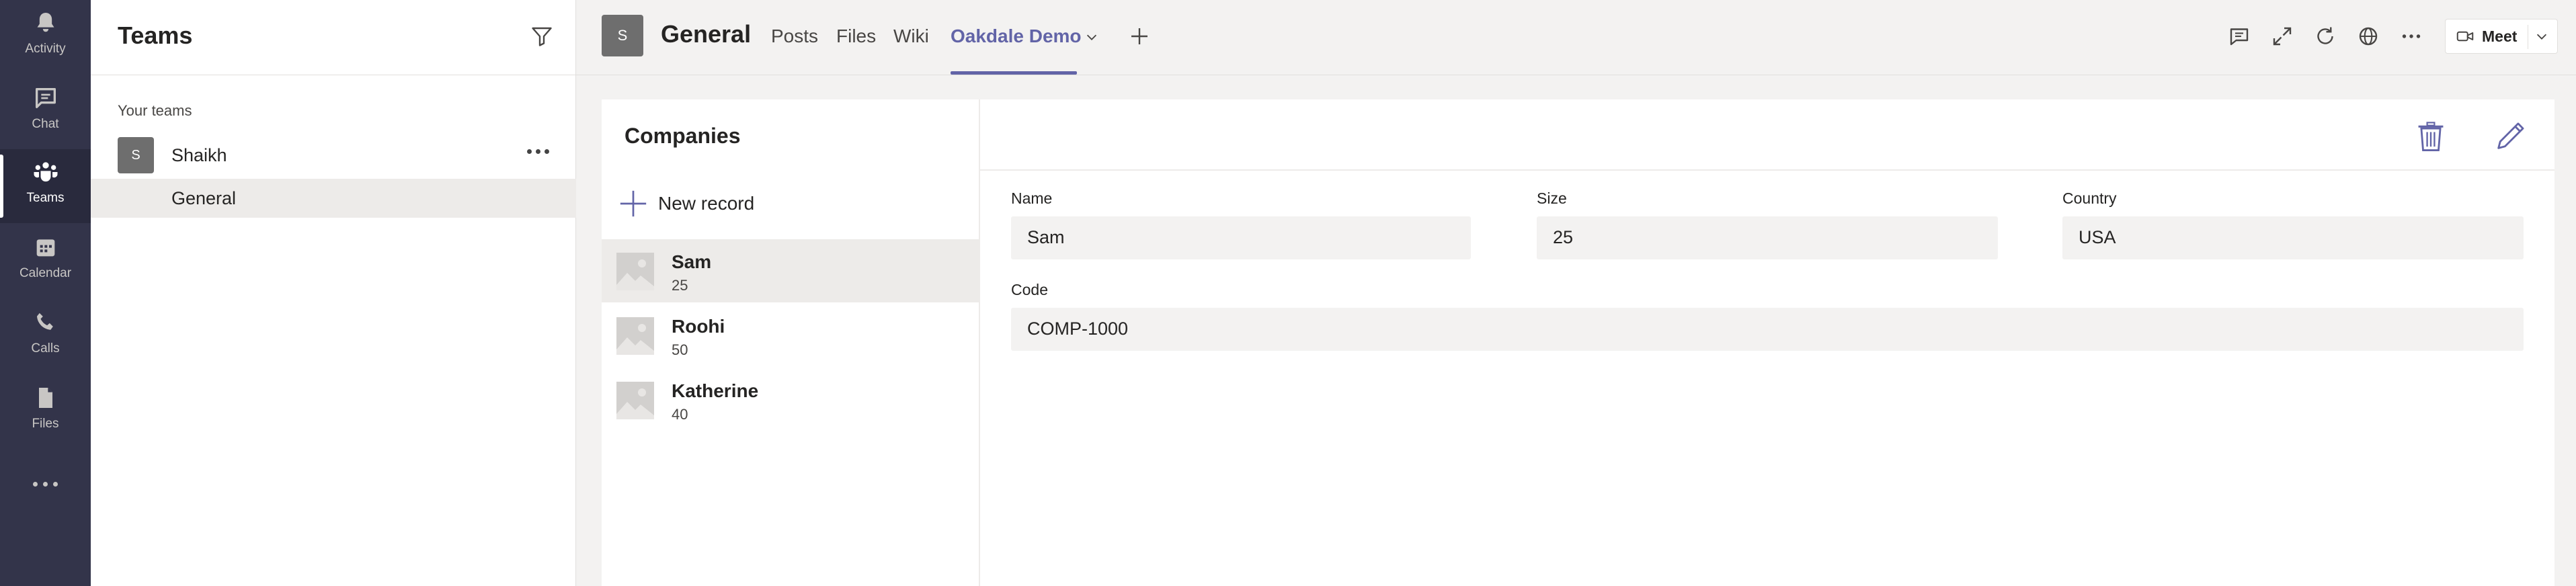  What do you see at coordinates (1767, 237) in the screenshot?
I see `size-field: 25` at bounding box center [1767, 237].